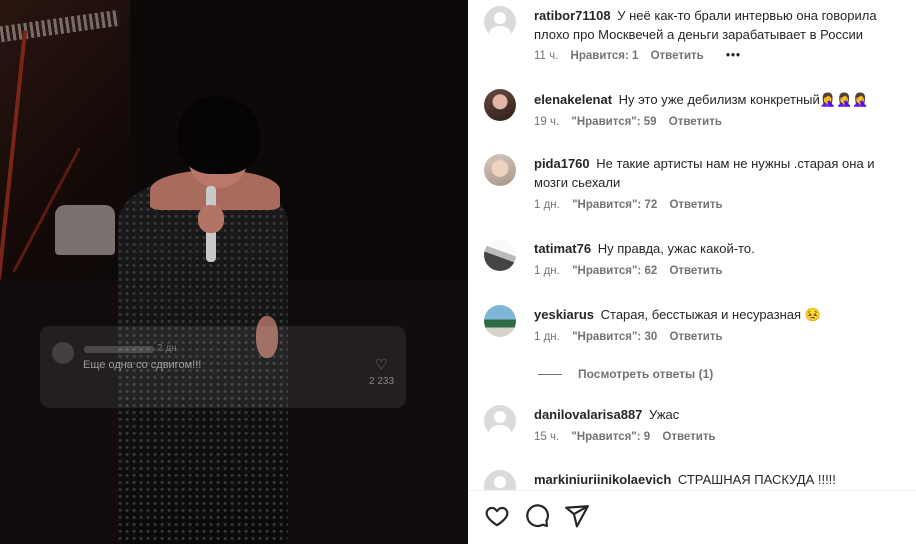 The height and width of the screenshot is (544, 916). I want to click on view-replies-label: Посмотреть ответы (1), so click(646, 374).